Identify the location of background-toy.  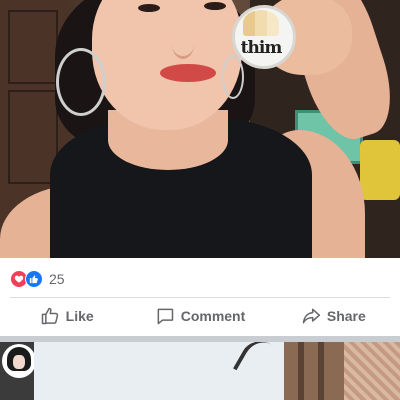
(380, 170).